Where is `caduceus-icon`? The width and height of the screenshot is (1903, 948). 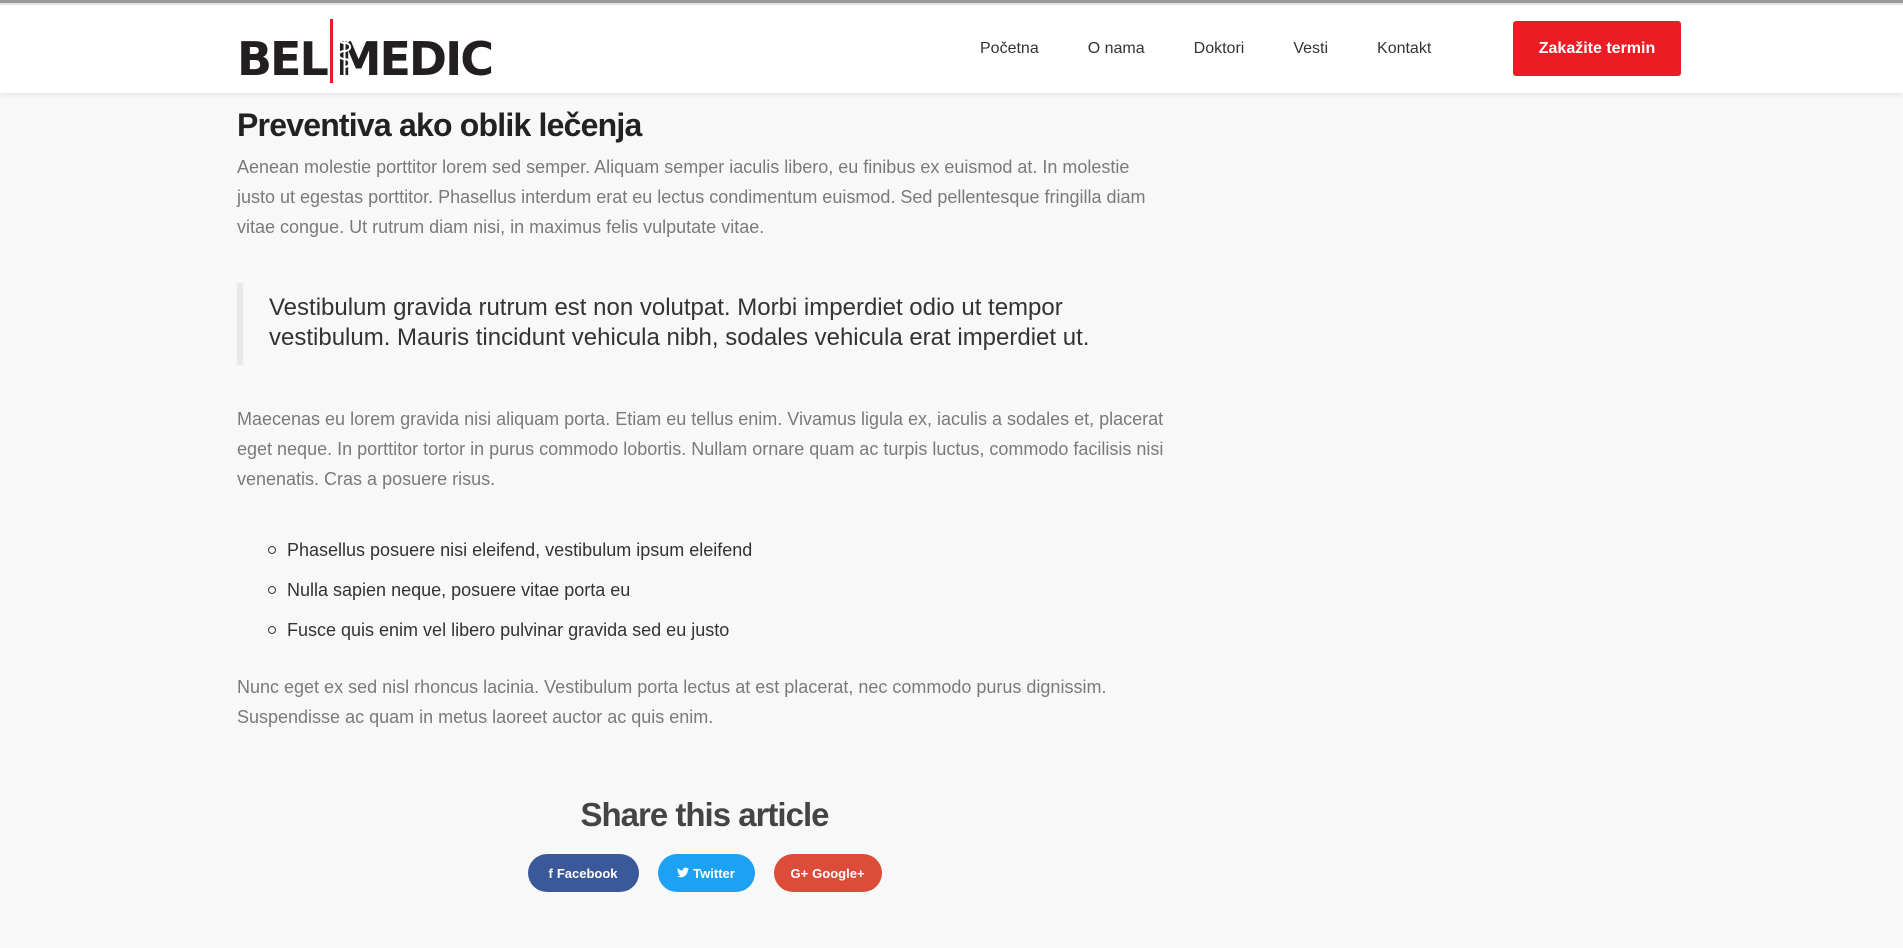
caduceus-icon is located at coordinates (340, 51).